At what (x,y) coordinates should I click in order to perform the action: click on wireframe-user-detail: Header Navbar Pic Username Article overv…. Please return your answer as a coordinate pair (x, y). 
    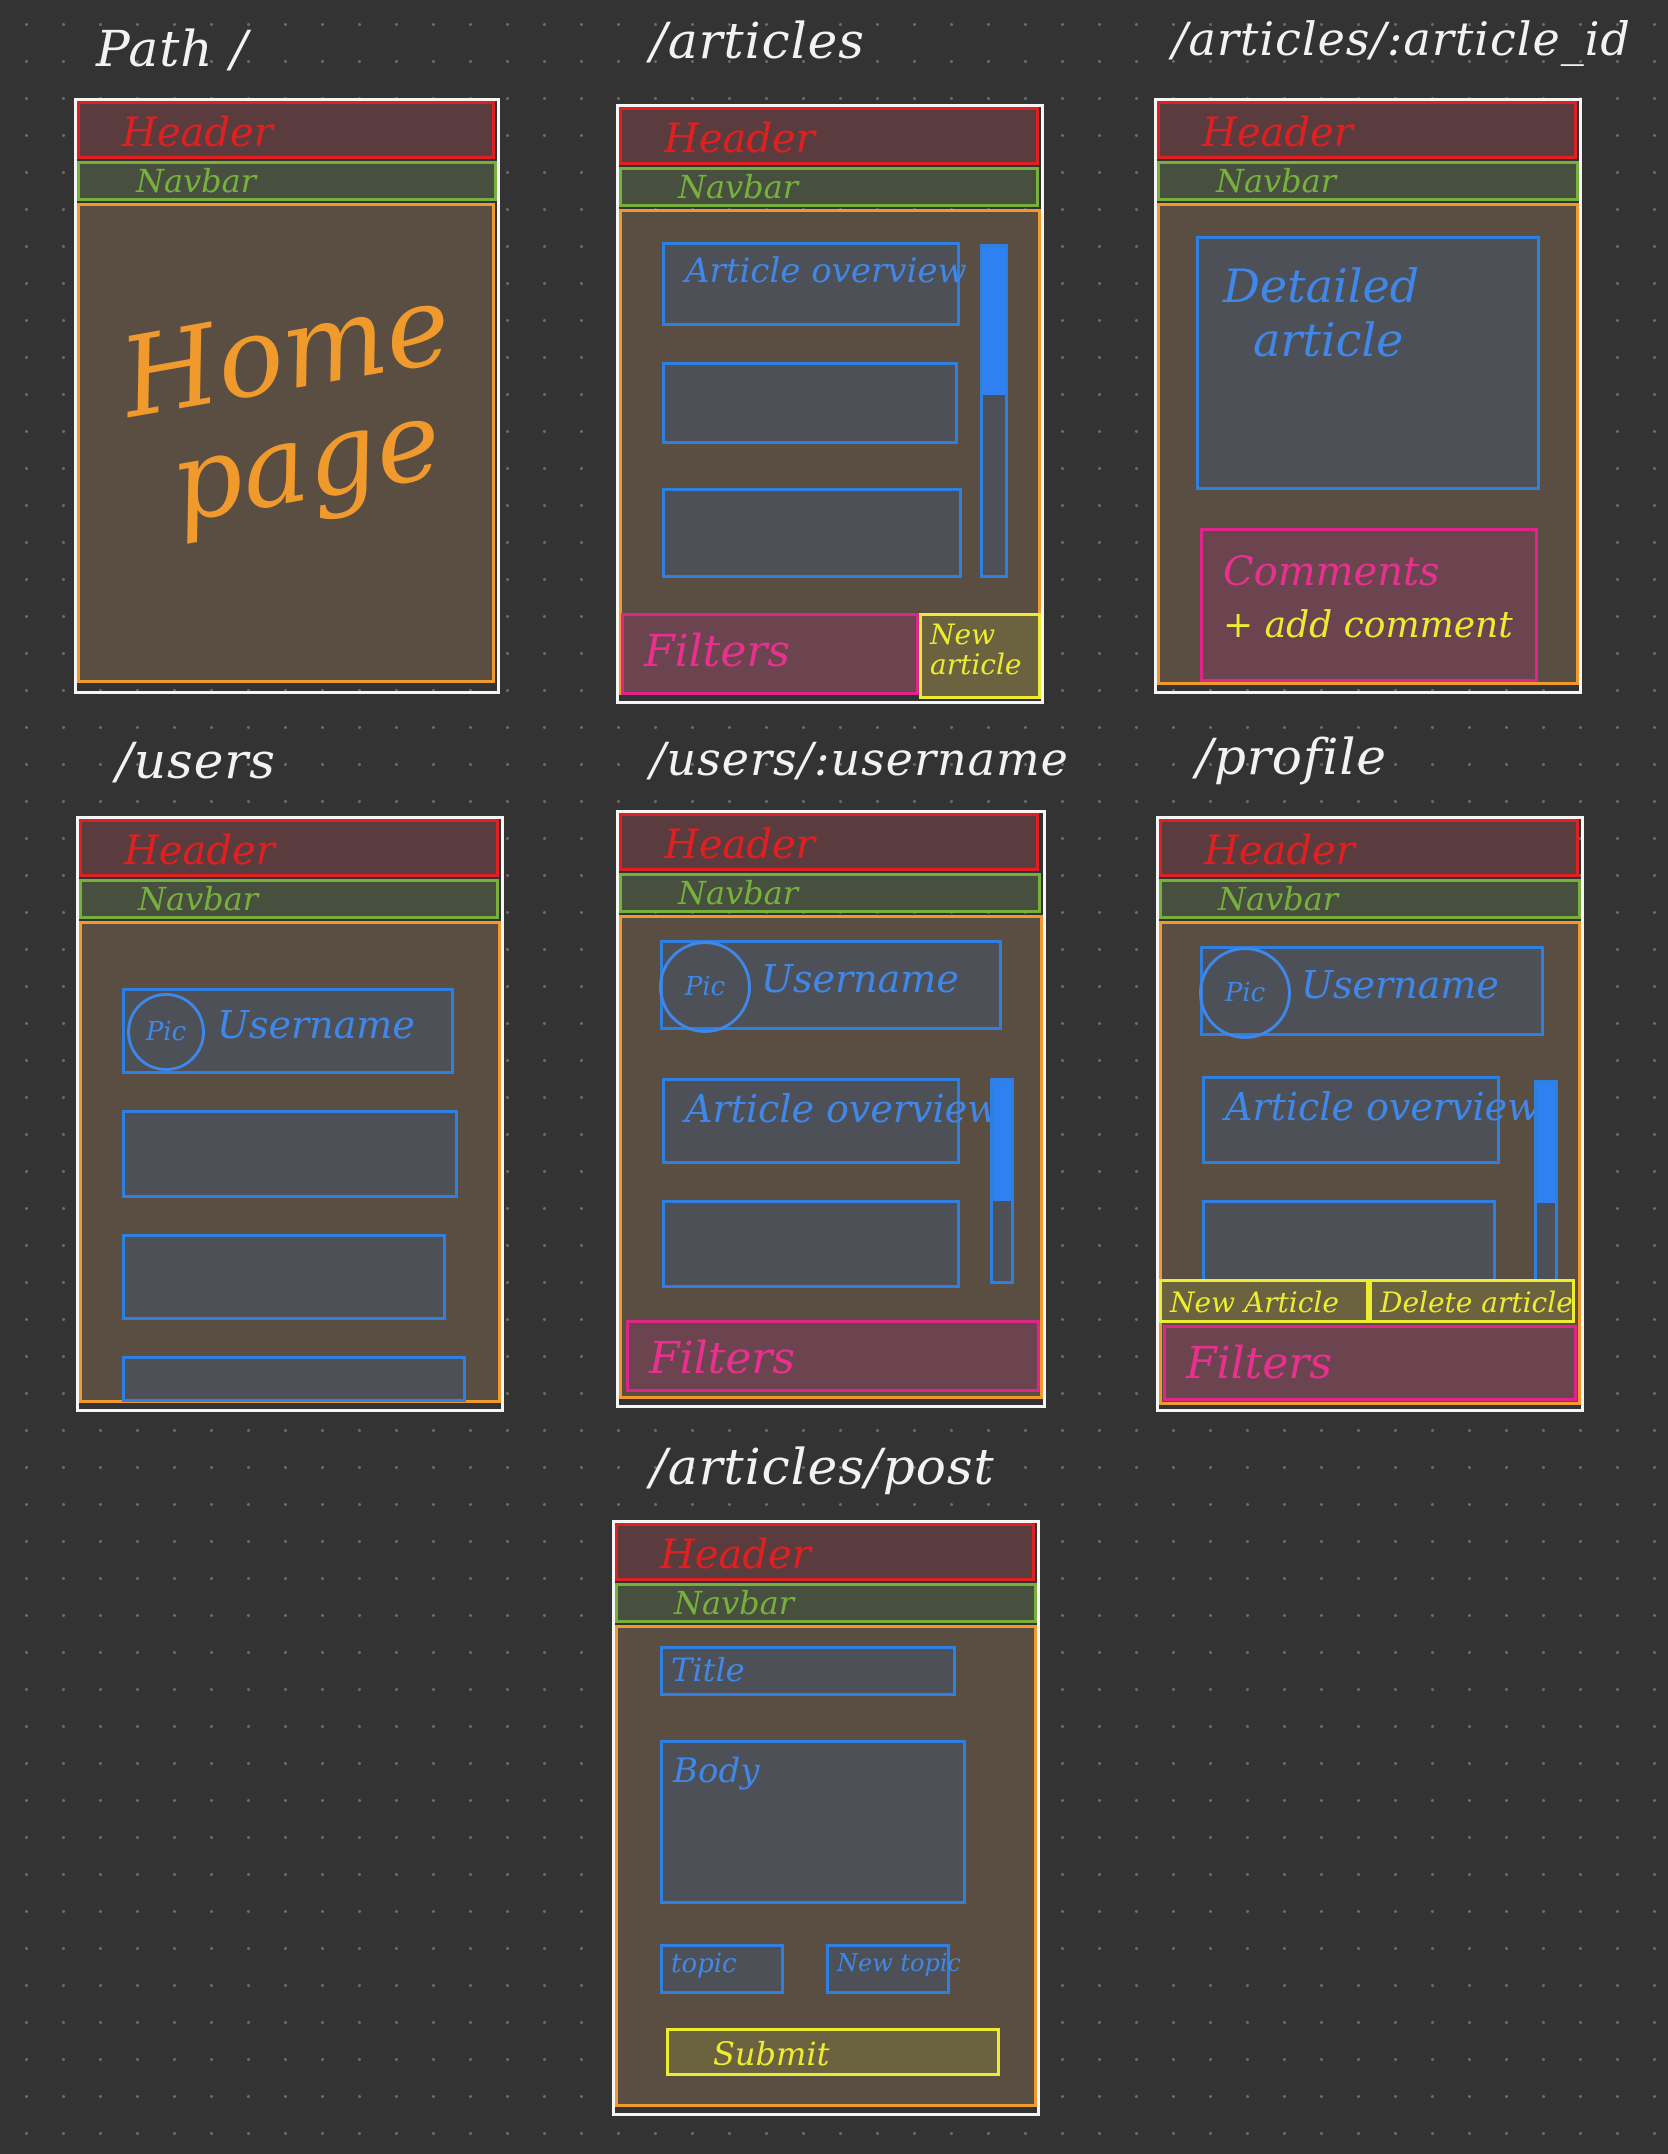
    Looking at the image, I should click on (831, 1109).